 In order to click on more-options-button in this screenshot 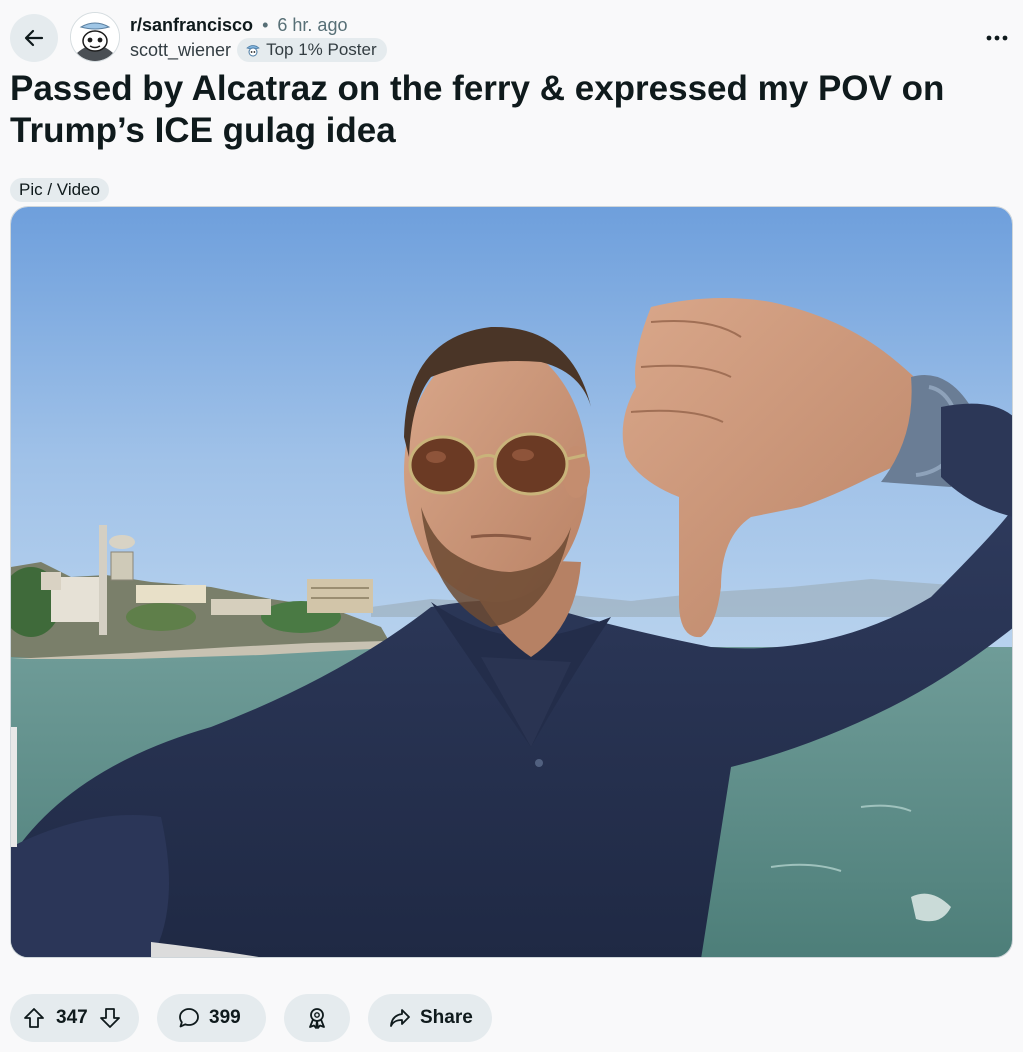, I will do `click(997, 38)`.